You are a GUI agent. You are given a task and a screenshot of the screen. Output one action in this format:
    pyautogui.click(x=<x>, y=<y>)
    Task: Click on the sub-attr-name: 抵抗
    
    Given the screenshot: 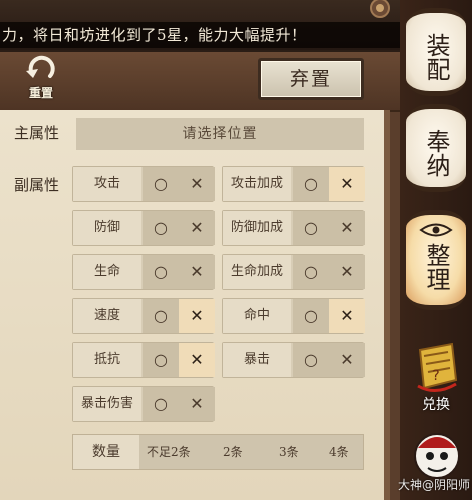 What is the action you would take?
    pyautogui.click(x=107, y=360)
    